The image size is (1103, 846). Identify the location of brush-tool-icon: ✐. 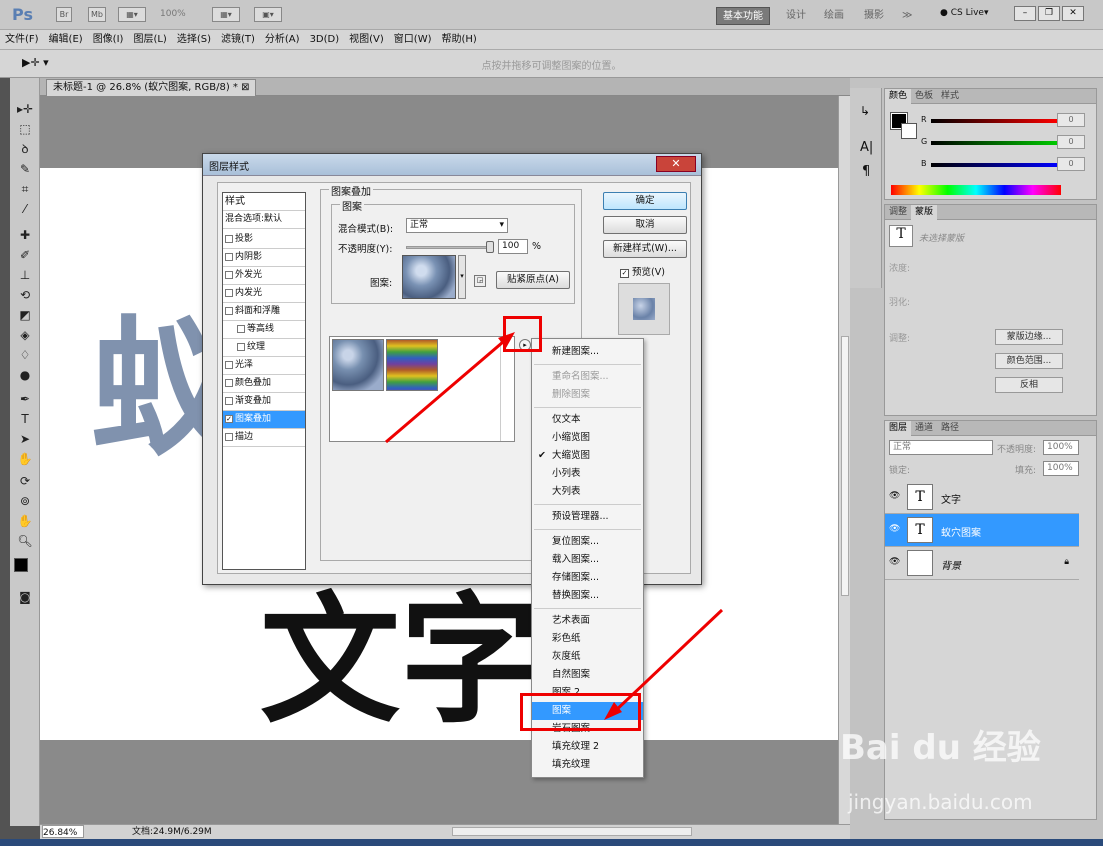
(25, 255).